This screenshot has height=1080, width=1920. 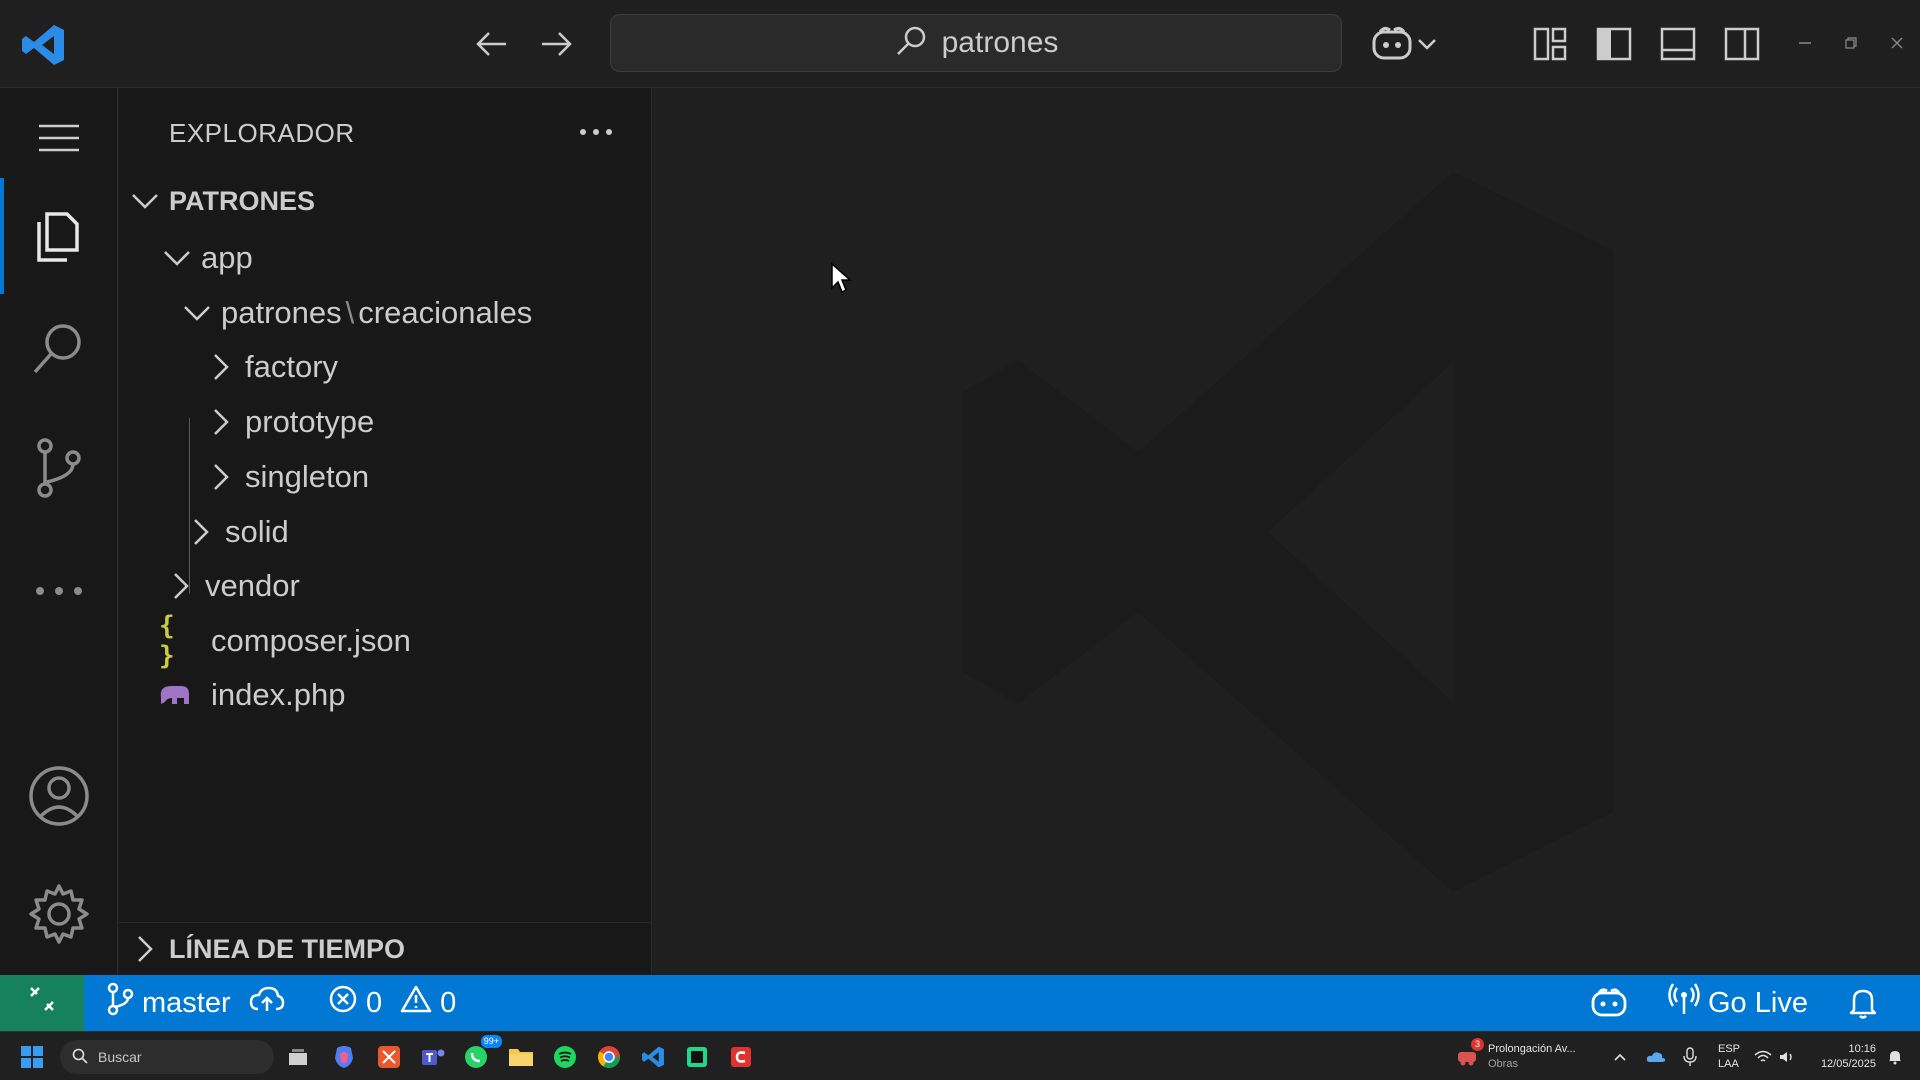 I want to click on forward-arrow-icon, so click(x=556, y=44).